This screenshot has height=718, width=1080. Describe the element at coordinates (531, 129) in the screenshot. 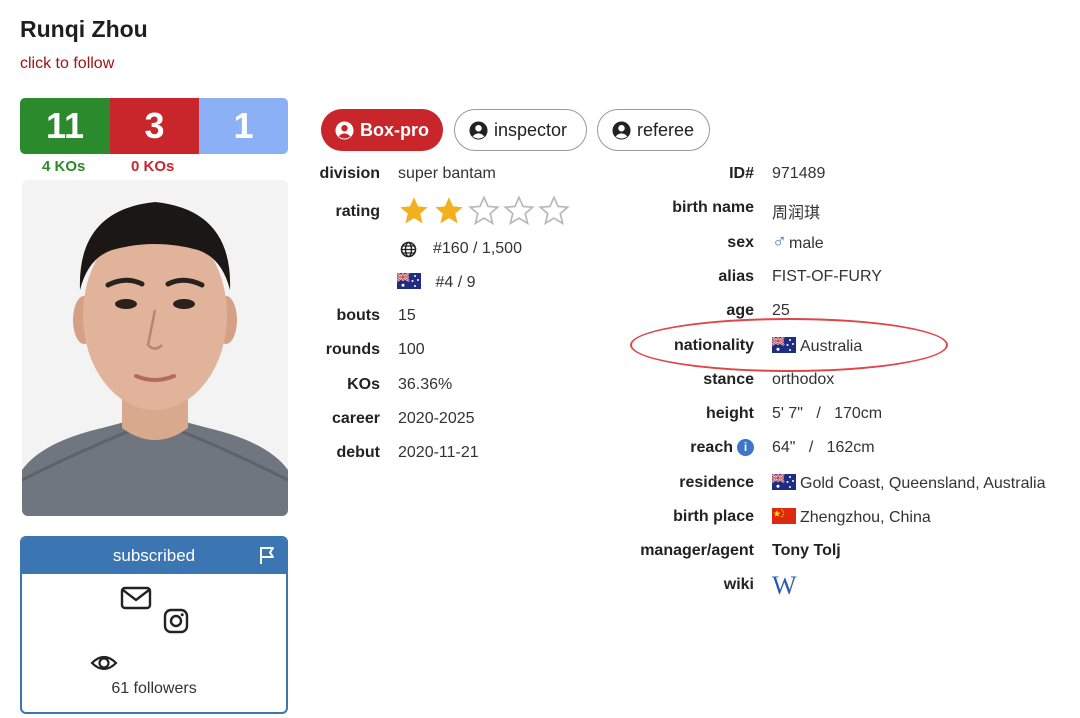

I see `role-inspector-label: inspector` at that location.